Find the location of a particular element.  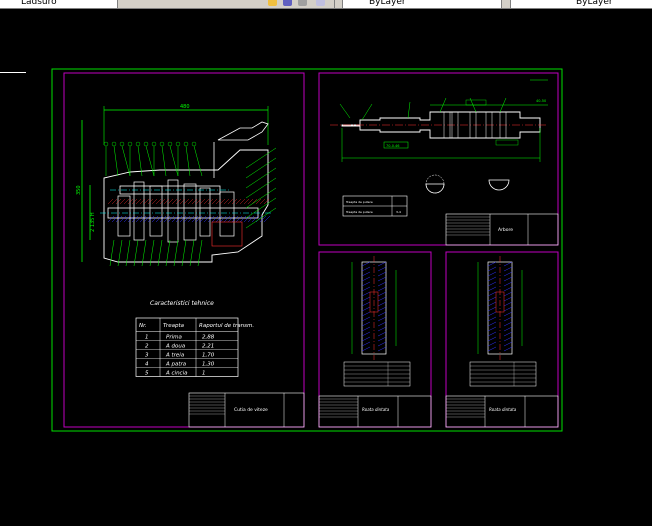

table-cell: 5 is located at coordinates (147, 374).